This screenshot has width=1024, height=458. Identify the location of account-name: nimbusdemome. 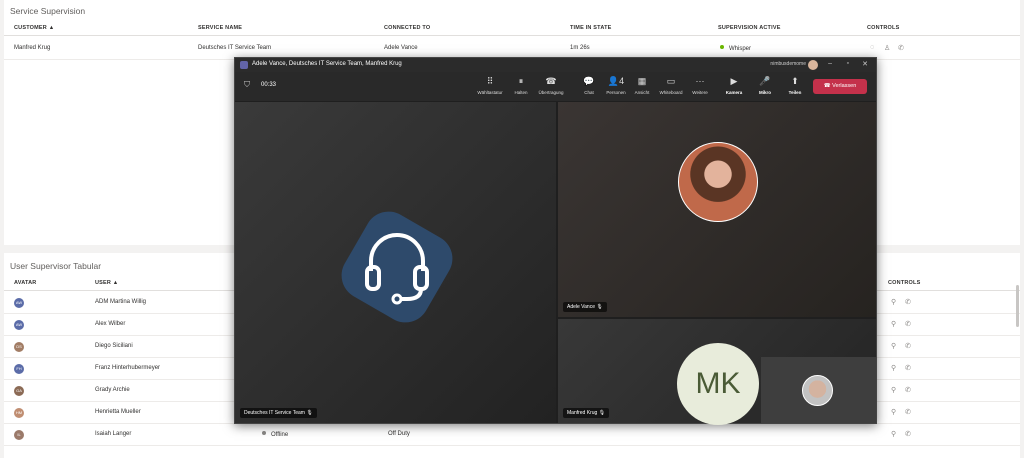
(788, 64).